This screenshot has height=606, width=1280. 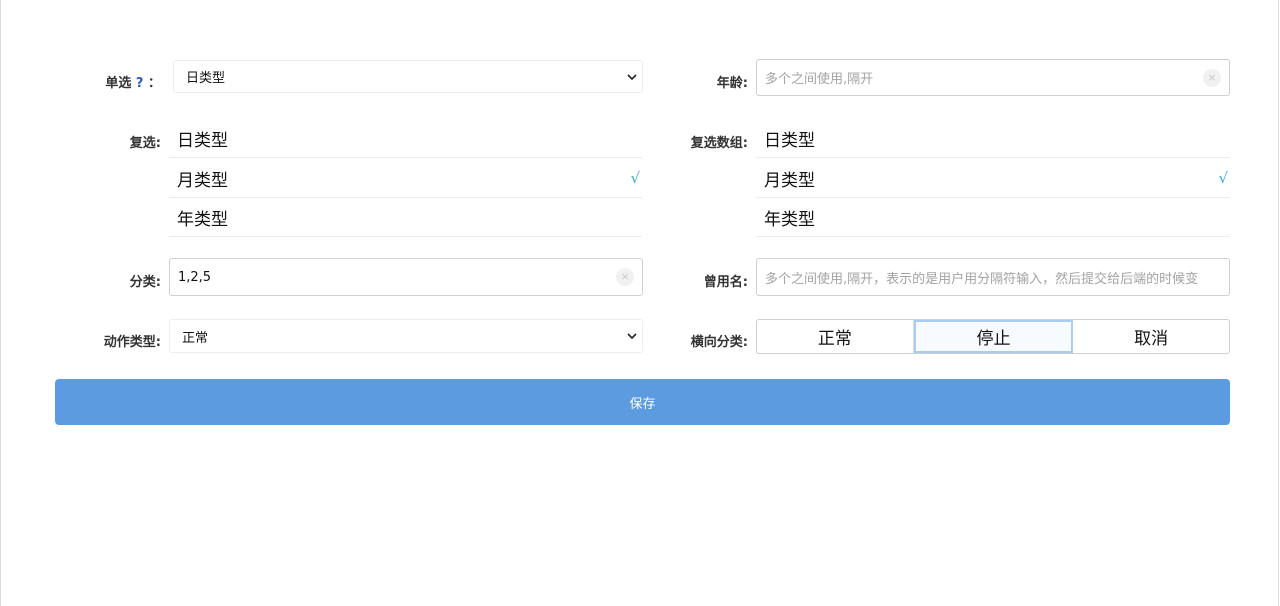 I want to click on alias-label: 曾用名:, so click(x=725, y=282).